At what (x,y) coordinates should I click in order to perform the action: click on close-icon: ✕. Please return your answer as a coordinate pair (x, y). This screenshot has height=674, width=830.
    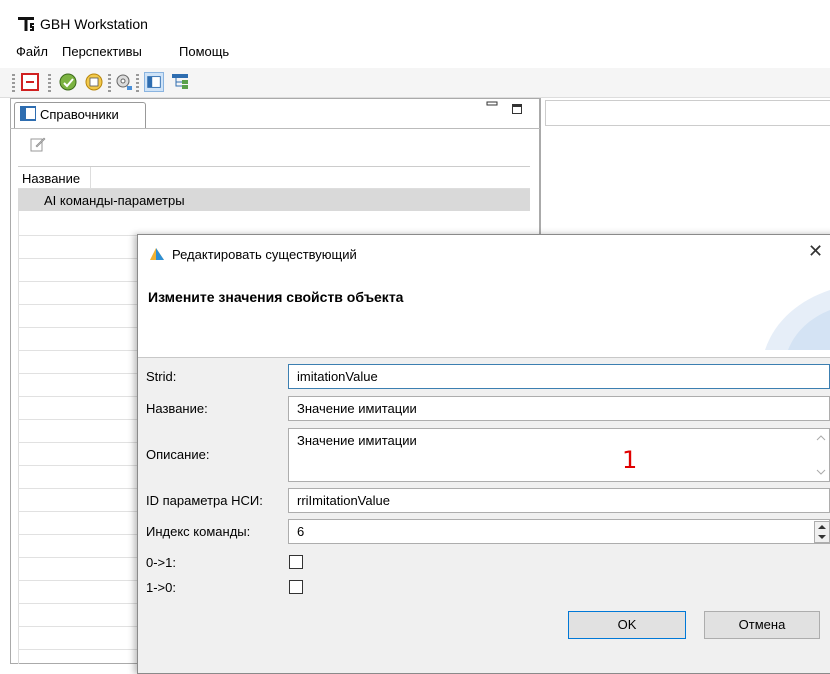
    Looking at the image, I should click on (815, 251).